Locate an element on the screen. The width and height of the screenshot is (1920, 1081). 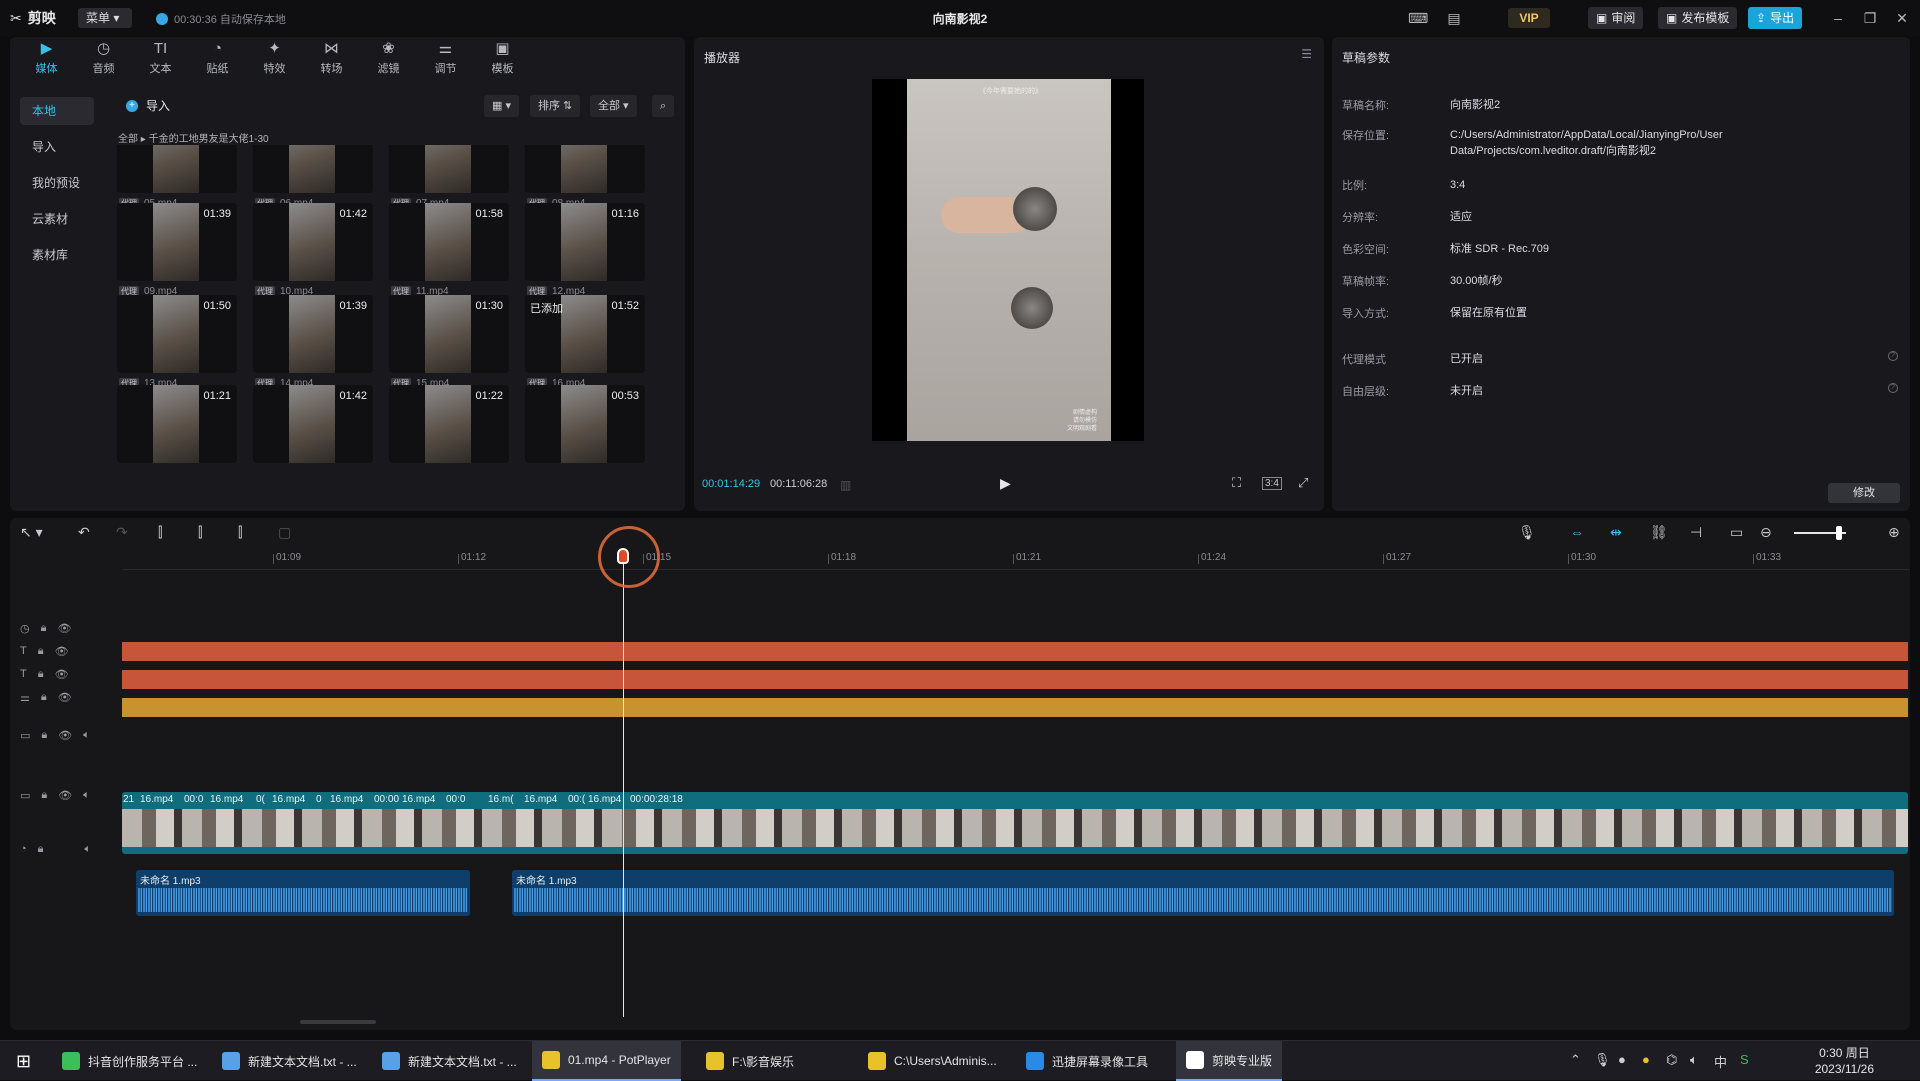
tab-adjust: ⚌ 调节 is located at coordinates (445, 58).